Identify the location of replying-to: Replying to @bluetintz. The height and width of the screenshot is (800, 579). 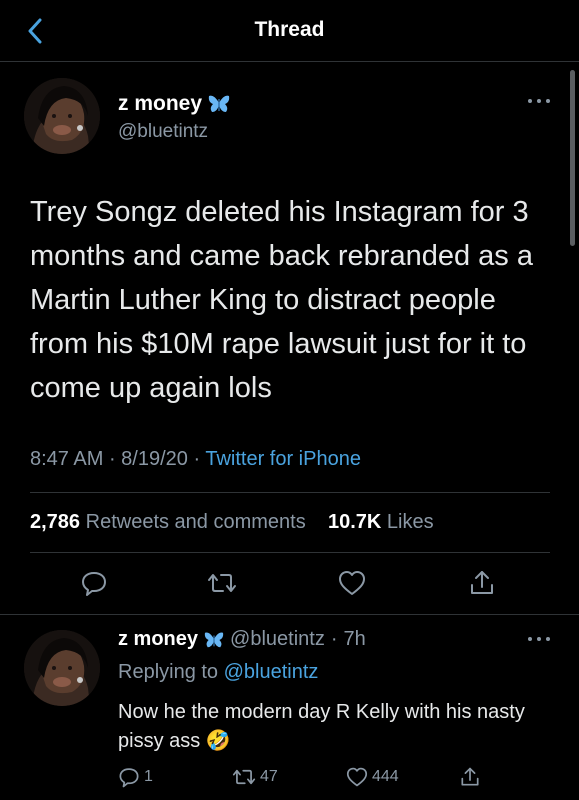
(218, 672).